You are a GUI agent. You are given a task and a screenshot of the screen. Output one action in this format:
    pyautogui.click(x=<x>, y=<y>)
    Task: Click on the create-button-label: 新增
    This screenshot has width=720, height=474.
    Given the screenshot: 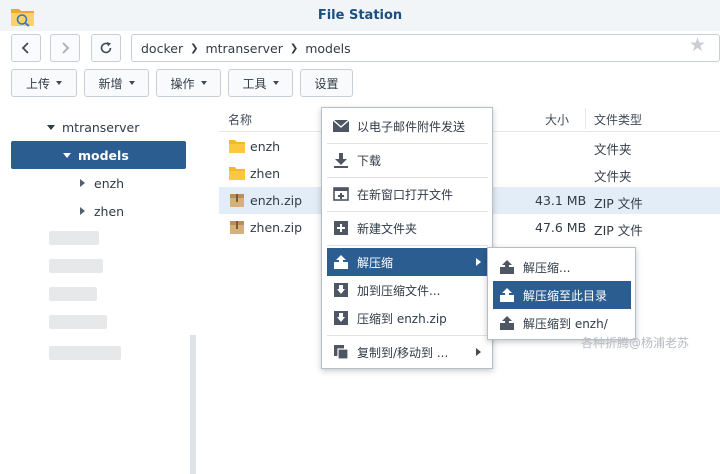 What is the action you would take?
    pyautogui.click(x=110, y=83)
    